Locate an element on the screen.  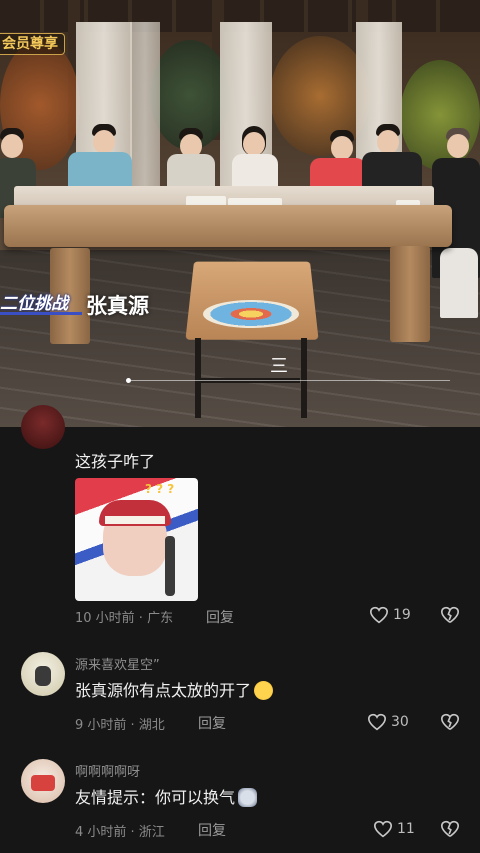
comment-username: 源来喜欢星空” is located at coordinates (117, 663).